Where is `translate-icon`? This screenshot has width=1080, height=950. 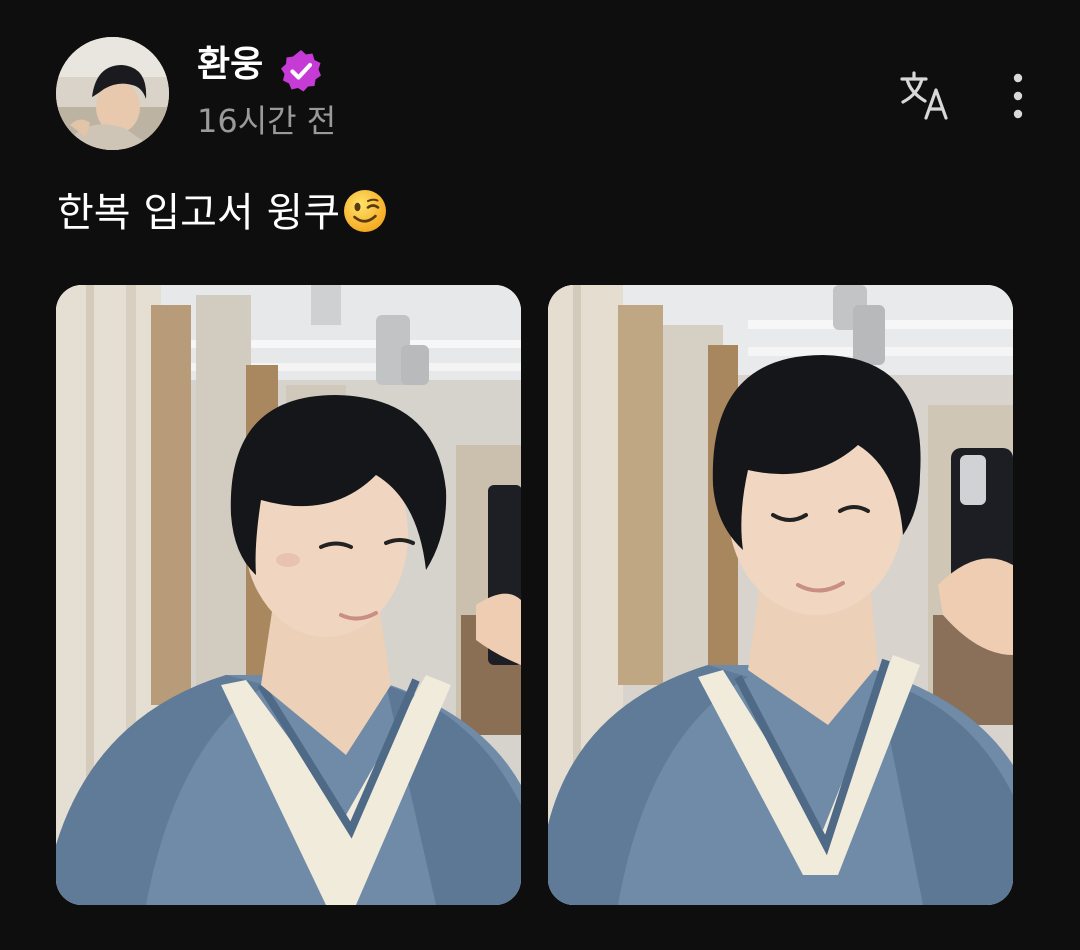
translate-icon is located at coordinates (924, 95).